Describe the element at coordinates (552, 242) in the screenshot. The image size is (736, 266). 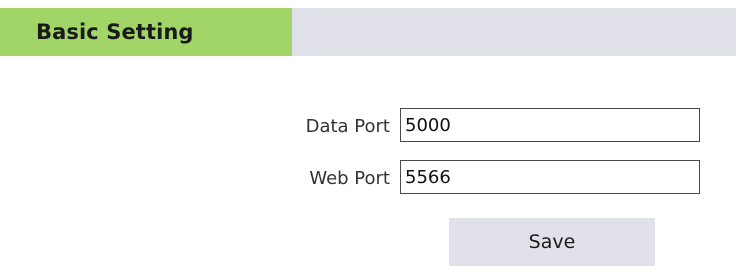
I see `save-button: Save` at that location.